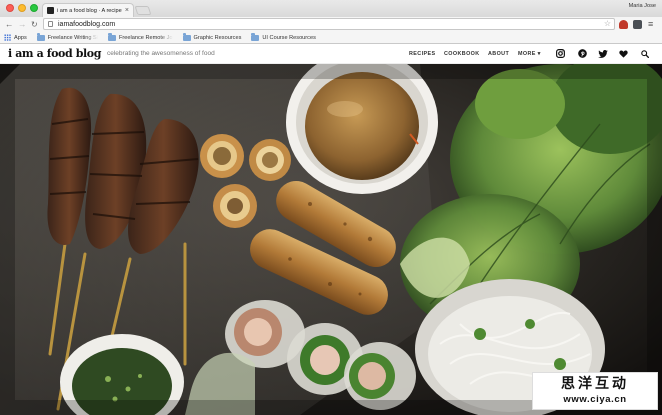 This screenshot has height=415, width=662. I want to click on site-logo: i am a food blog, so click(54, 53).